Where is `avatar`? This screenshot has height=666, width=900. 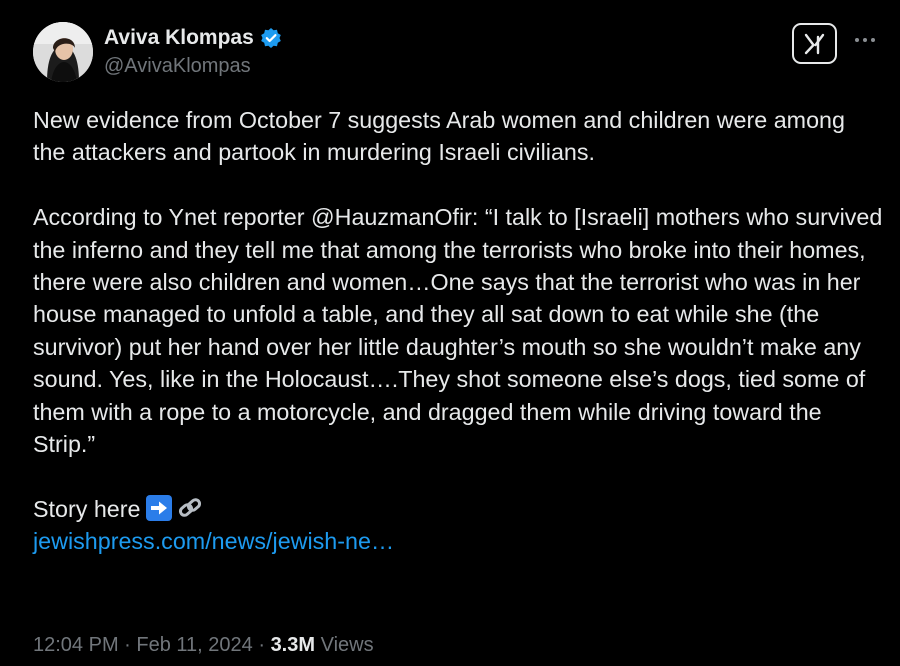
avatar is located at coordinates (63, 52).